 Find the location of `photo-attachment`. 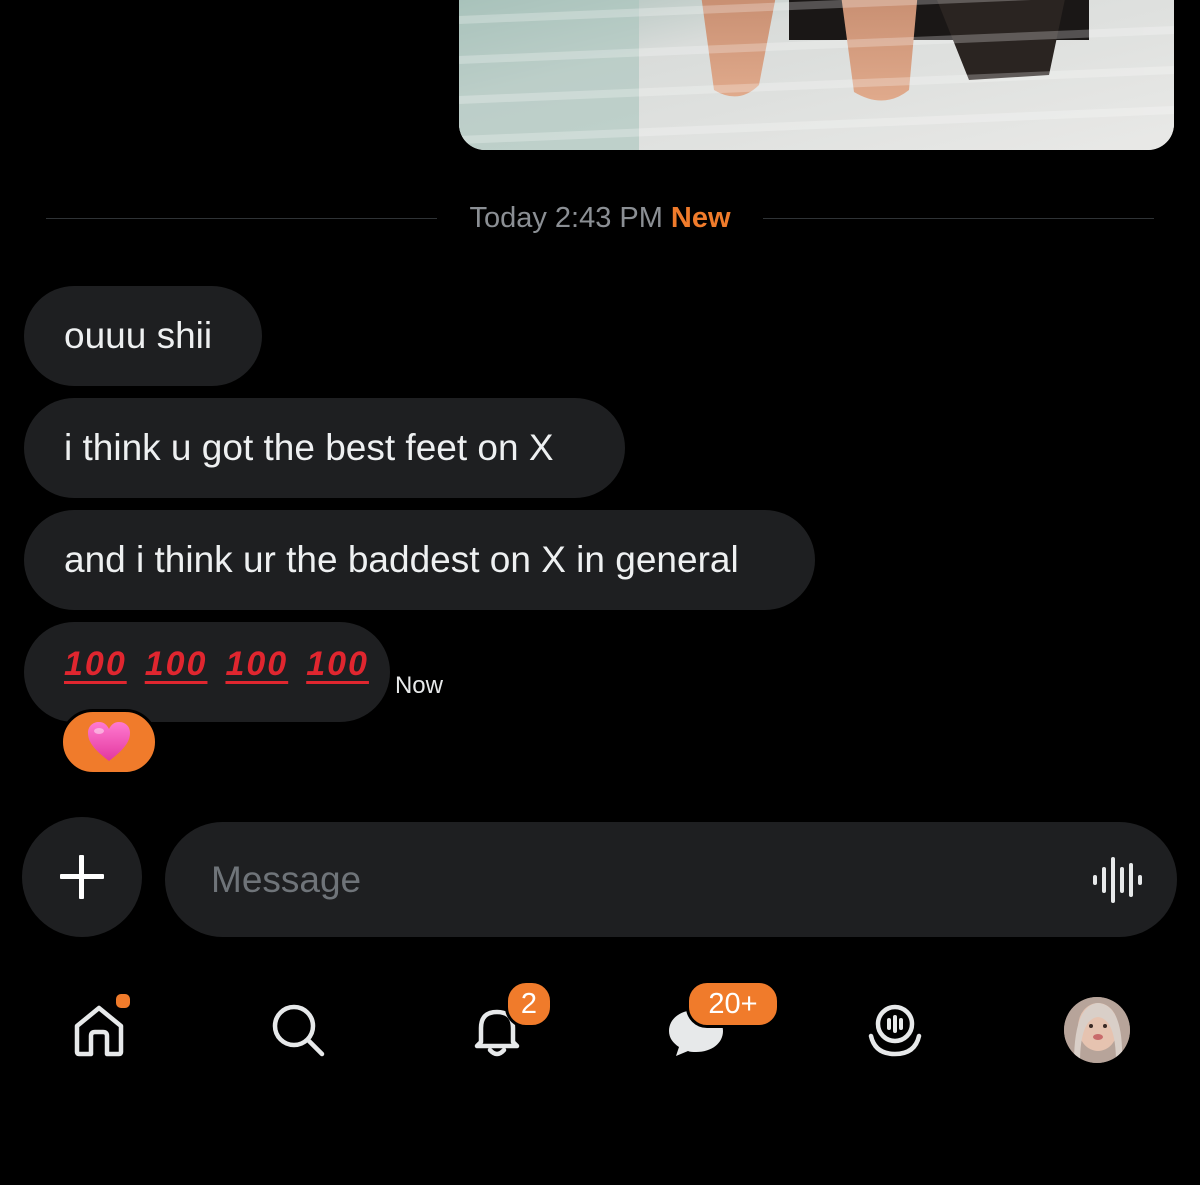

photo-attachment is located at coordinates (816, 75).